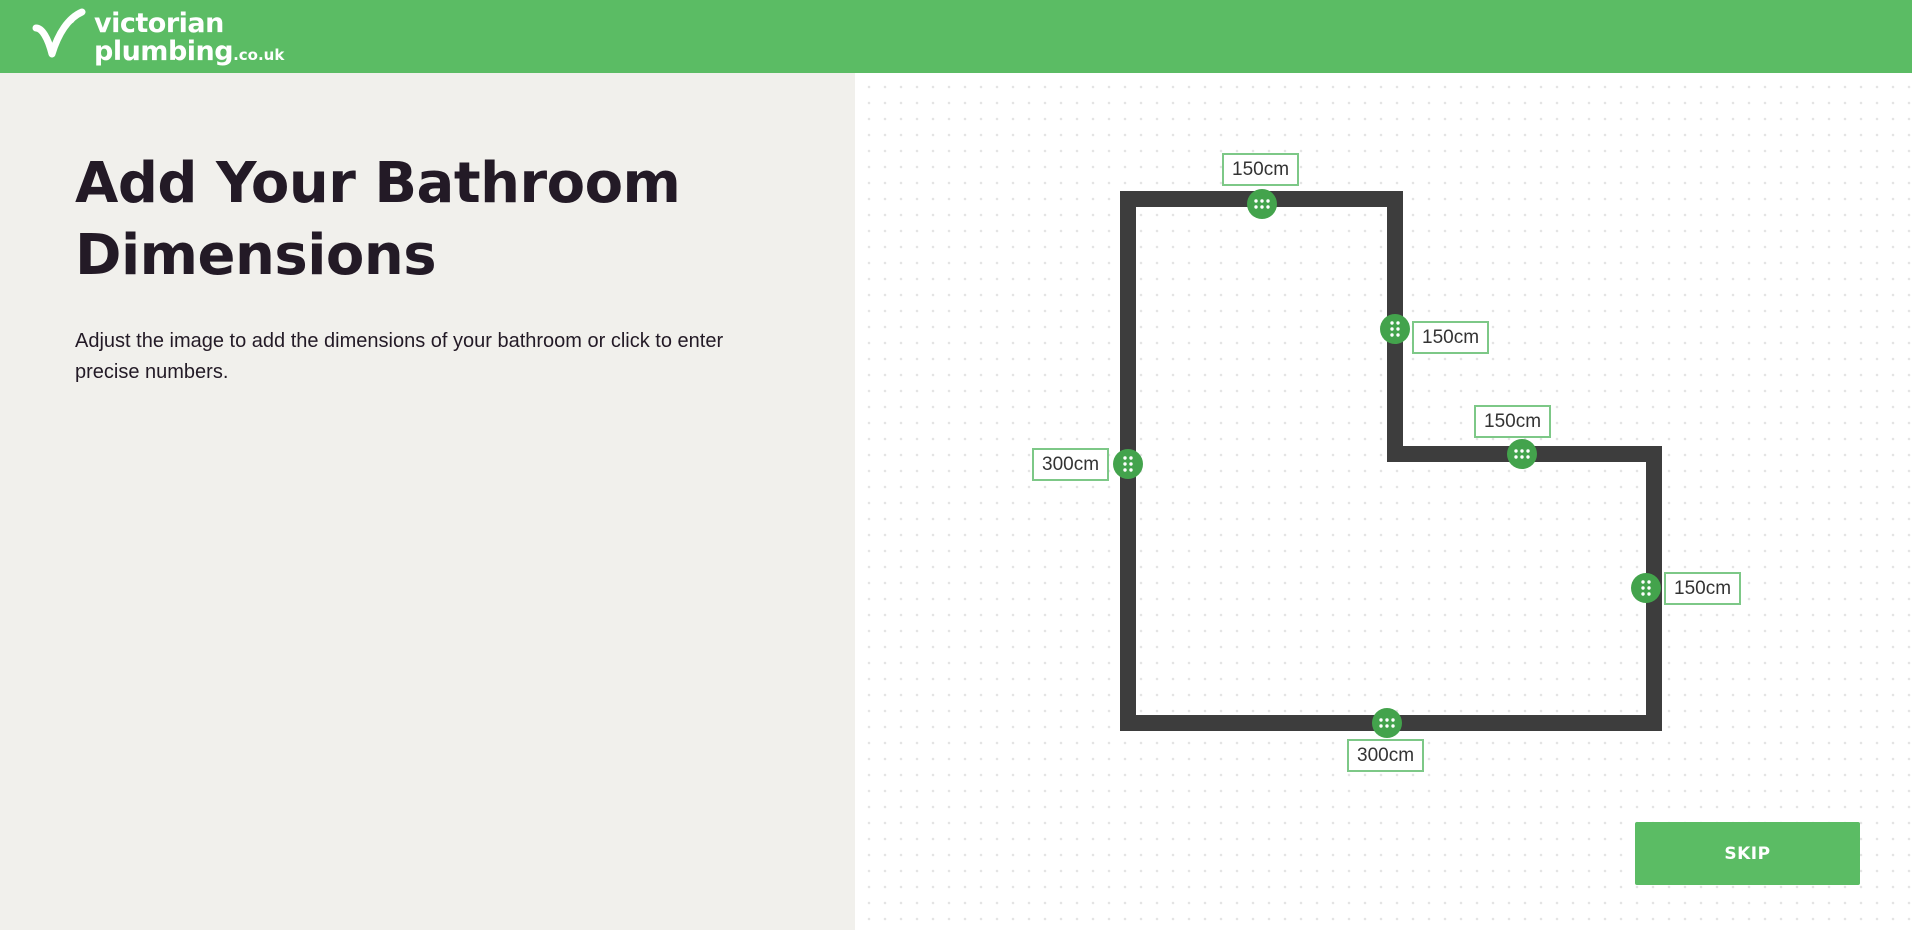 This screenshot has height=930, width=1912. I want to click on logo-text-plumbing-word: plumbing, so click(164, 51).